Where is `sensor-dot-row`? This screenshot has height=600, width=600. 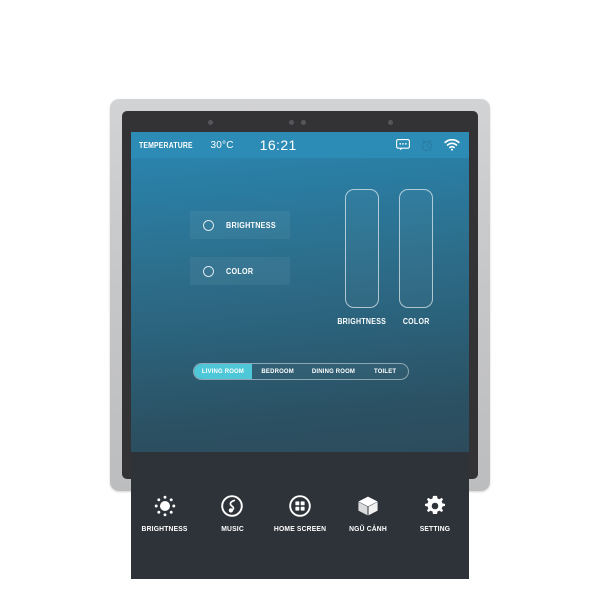 sensor-dot-row is located at coordinates (300, 122).